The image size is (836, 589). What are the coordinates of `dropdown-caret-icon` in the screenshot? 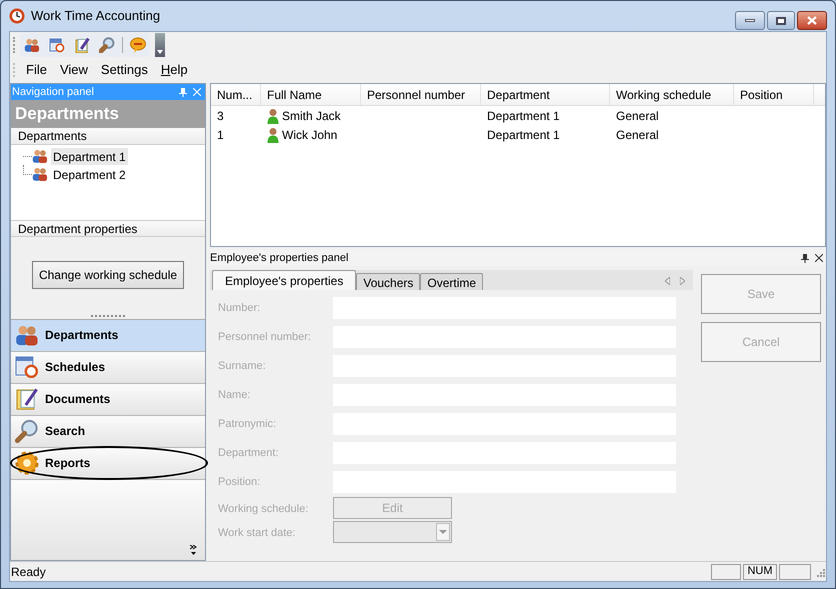 It's located at (443, 532).